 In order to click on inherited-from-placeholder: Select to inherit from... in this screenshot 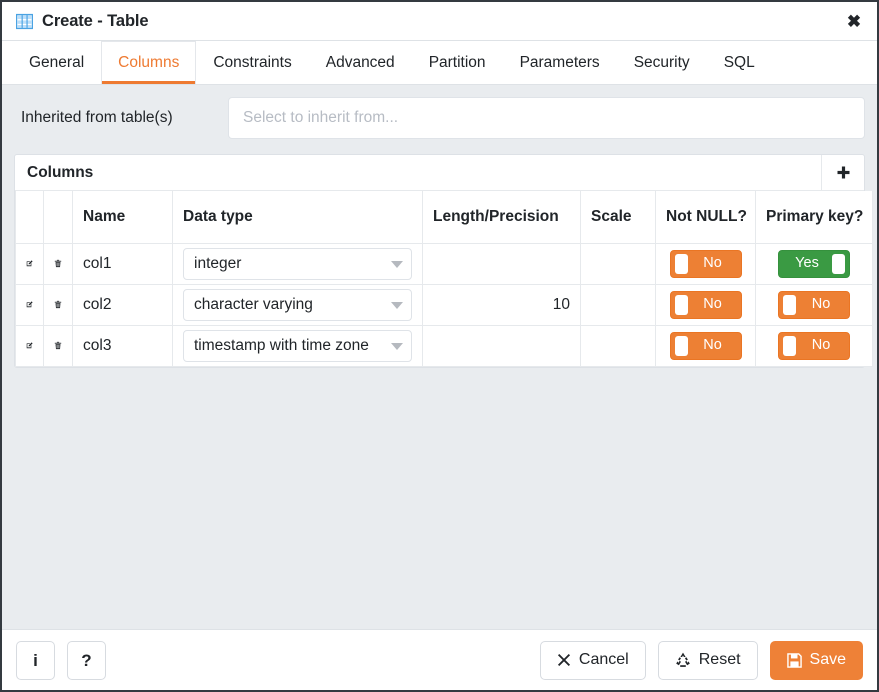, I will do `click(321, 117)`.